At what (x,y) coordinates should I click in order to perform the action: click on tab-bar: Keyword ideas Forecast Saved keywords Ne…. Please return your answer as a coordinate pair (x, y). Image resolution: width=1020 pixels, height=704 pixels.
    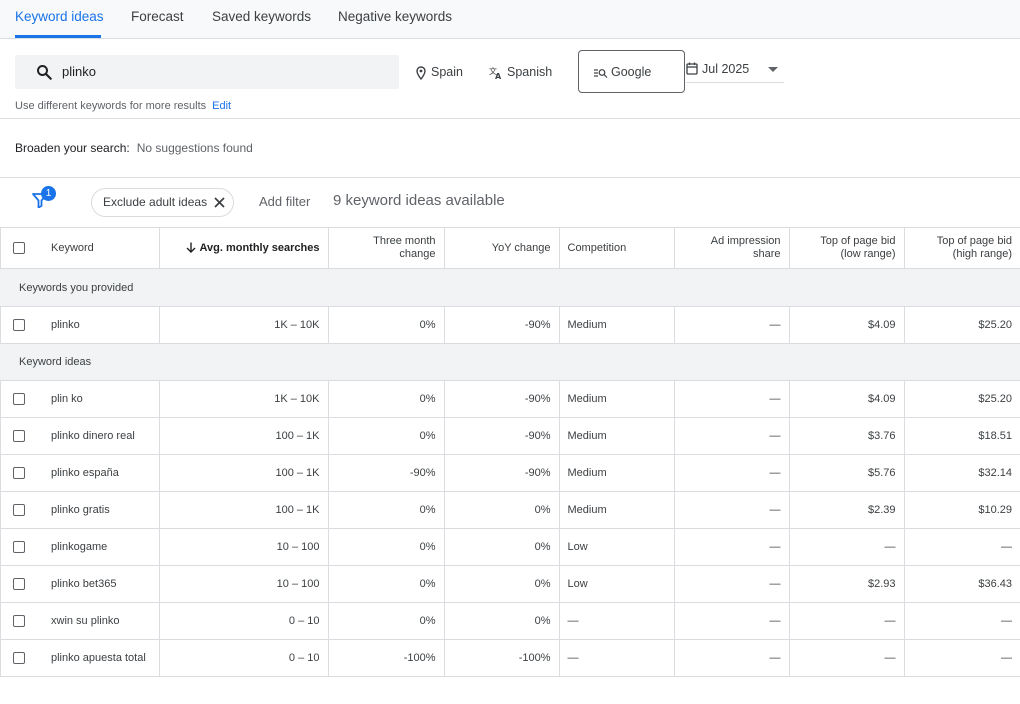
    Looking at the image, I should click on (510, 19).